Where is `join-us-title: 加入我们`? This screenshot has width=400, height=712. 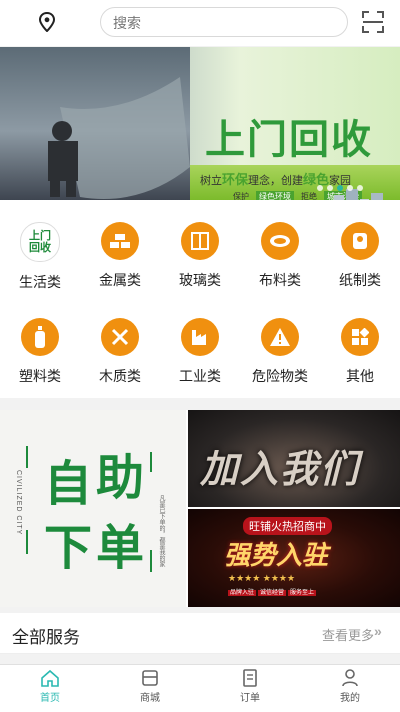
join-us-title: 加入我们 is located at coordinates (280, 468).